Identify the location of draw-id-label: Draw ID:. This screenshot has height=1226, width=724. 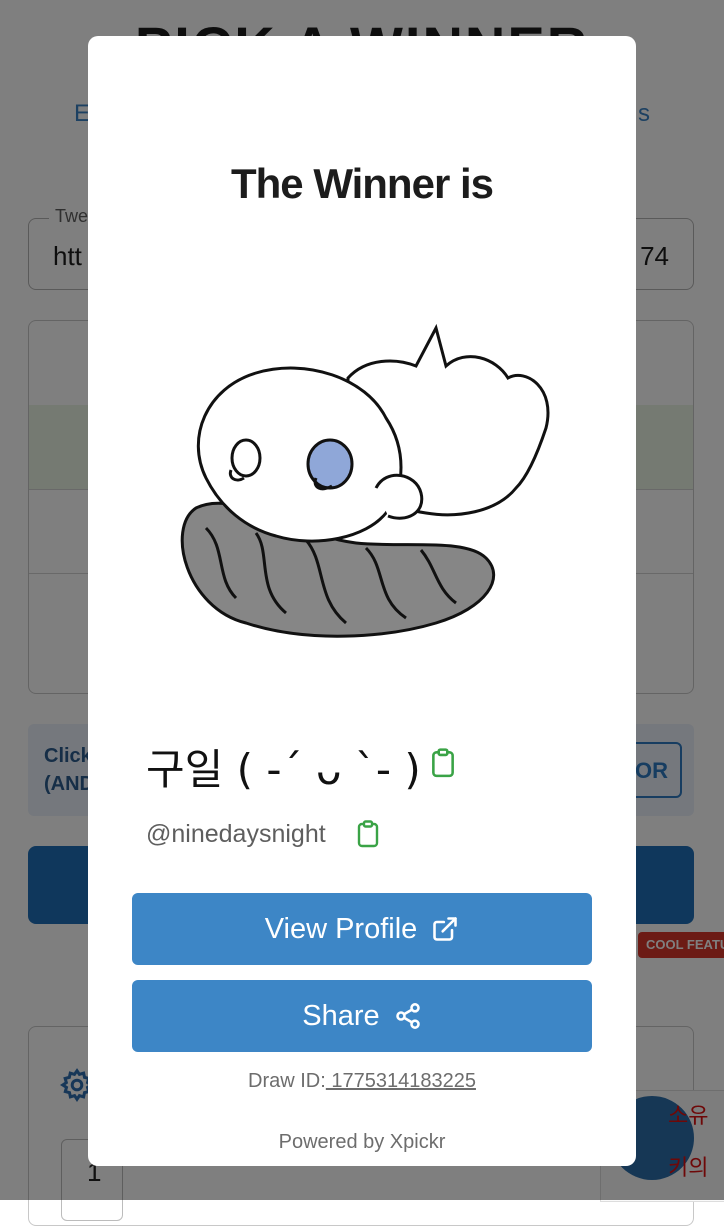
(287, 1081).